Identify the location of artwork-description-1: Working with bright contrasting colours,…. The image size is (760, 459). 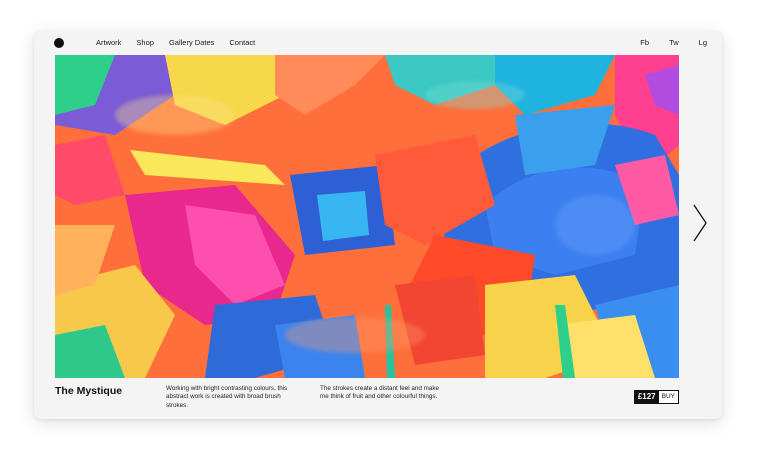
(227, 397).